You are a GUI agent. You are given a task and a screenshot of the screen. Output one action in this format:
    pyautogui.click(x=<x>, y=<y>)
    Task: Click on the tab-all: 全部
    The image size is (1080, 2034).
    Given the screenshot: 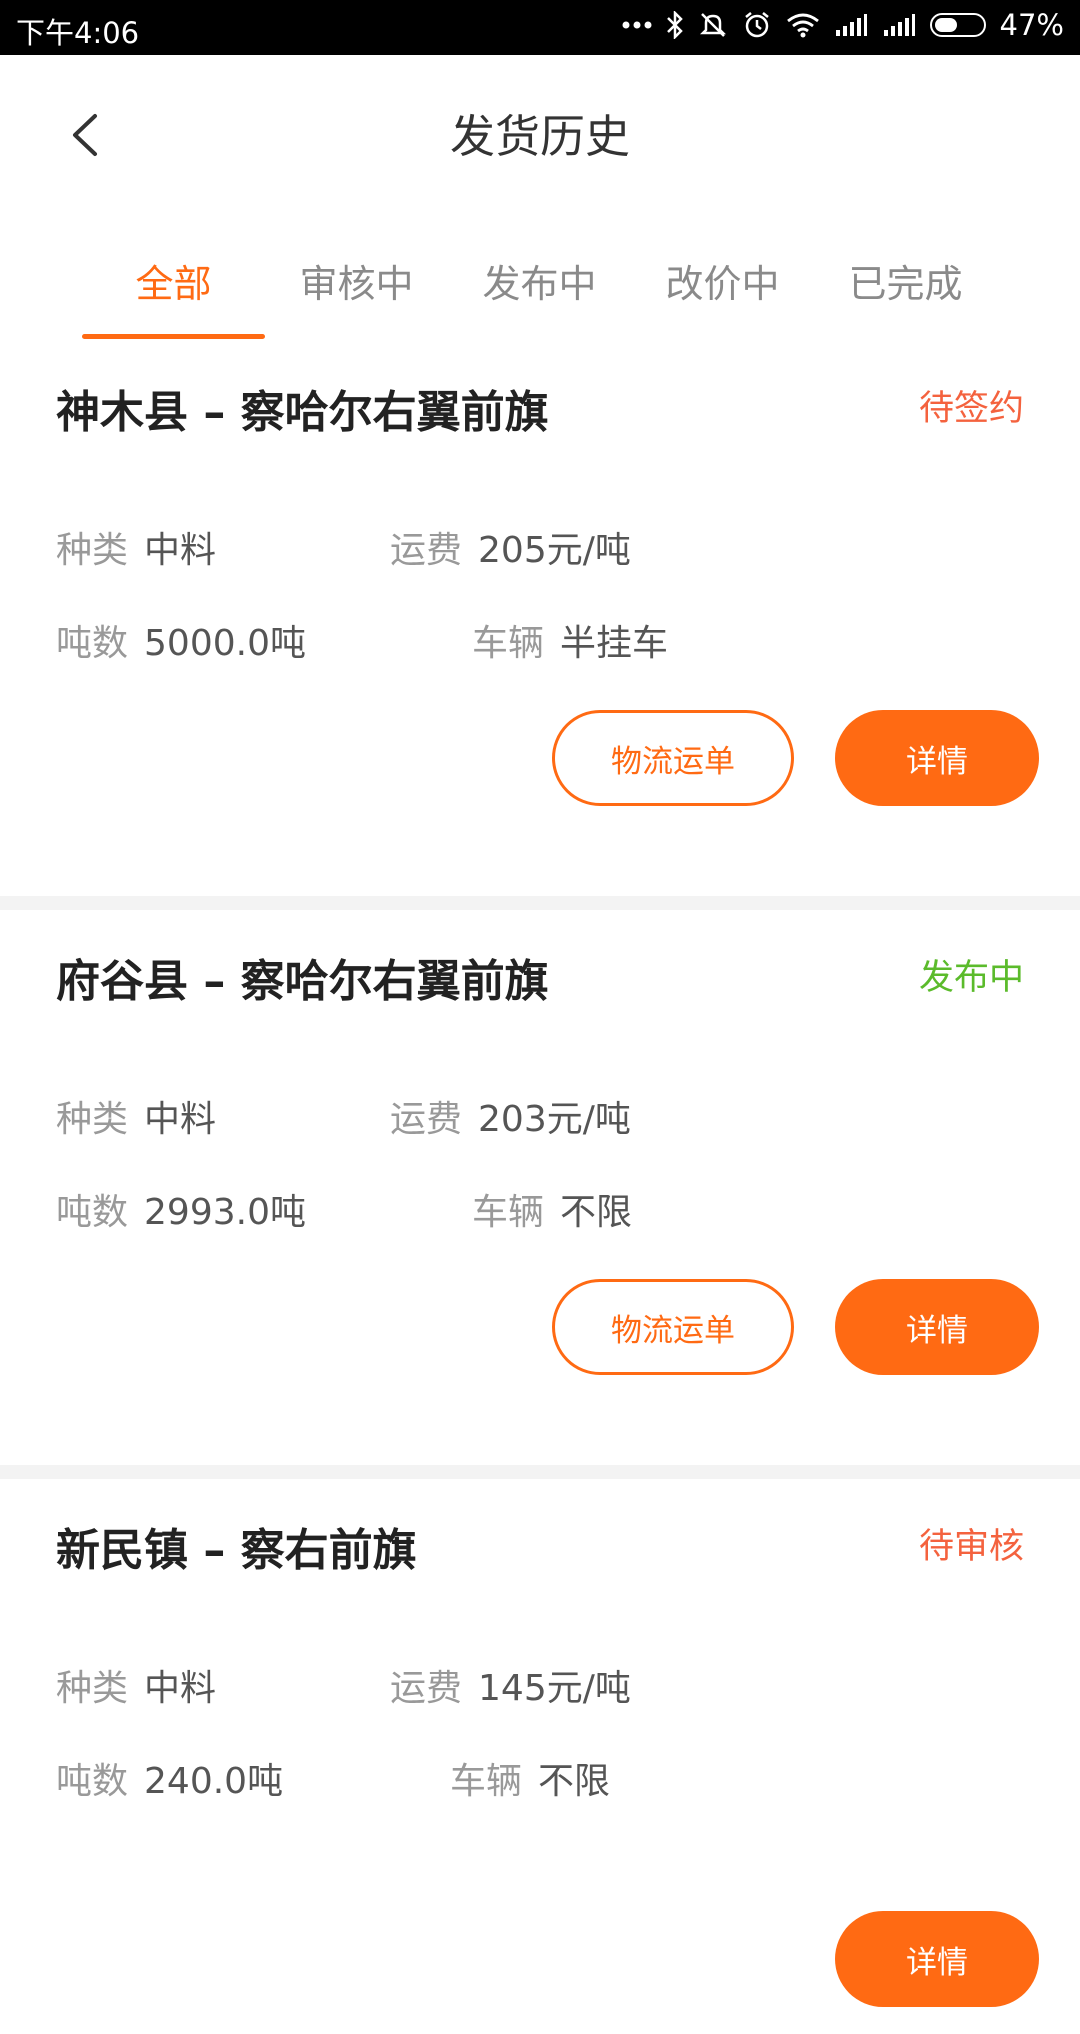 What is the action you would take?
    pyautogui.click(x=173, y=280)
    